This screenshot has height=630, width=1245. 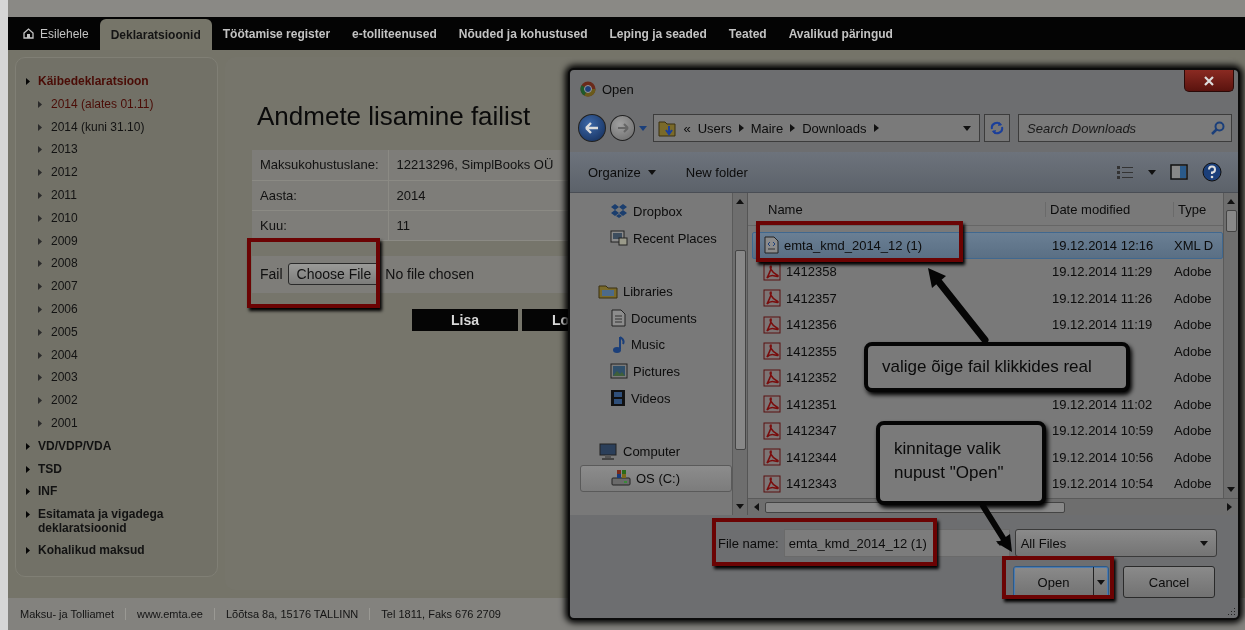 I want to click on sidebar-link: 2002, so click(x=64, y=400).